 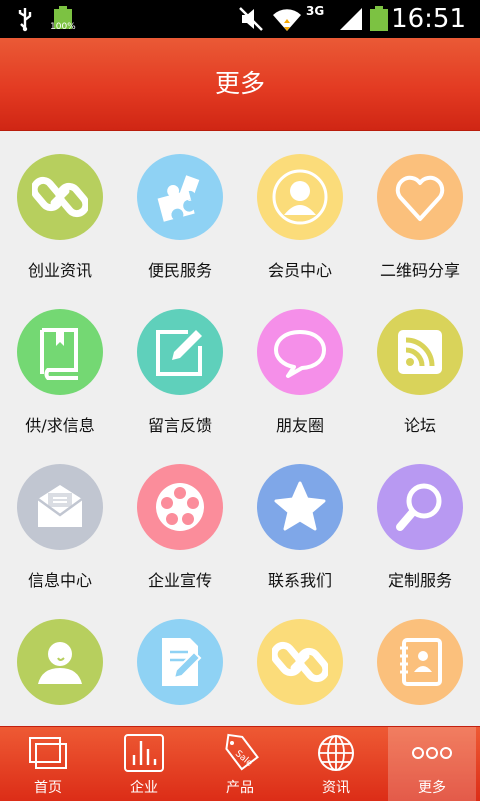 What do you see at coordinates (419, 270) in the screenshot?
I see `grid-item-label: 二维码分享` at bounding box center [419, 270].